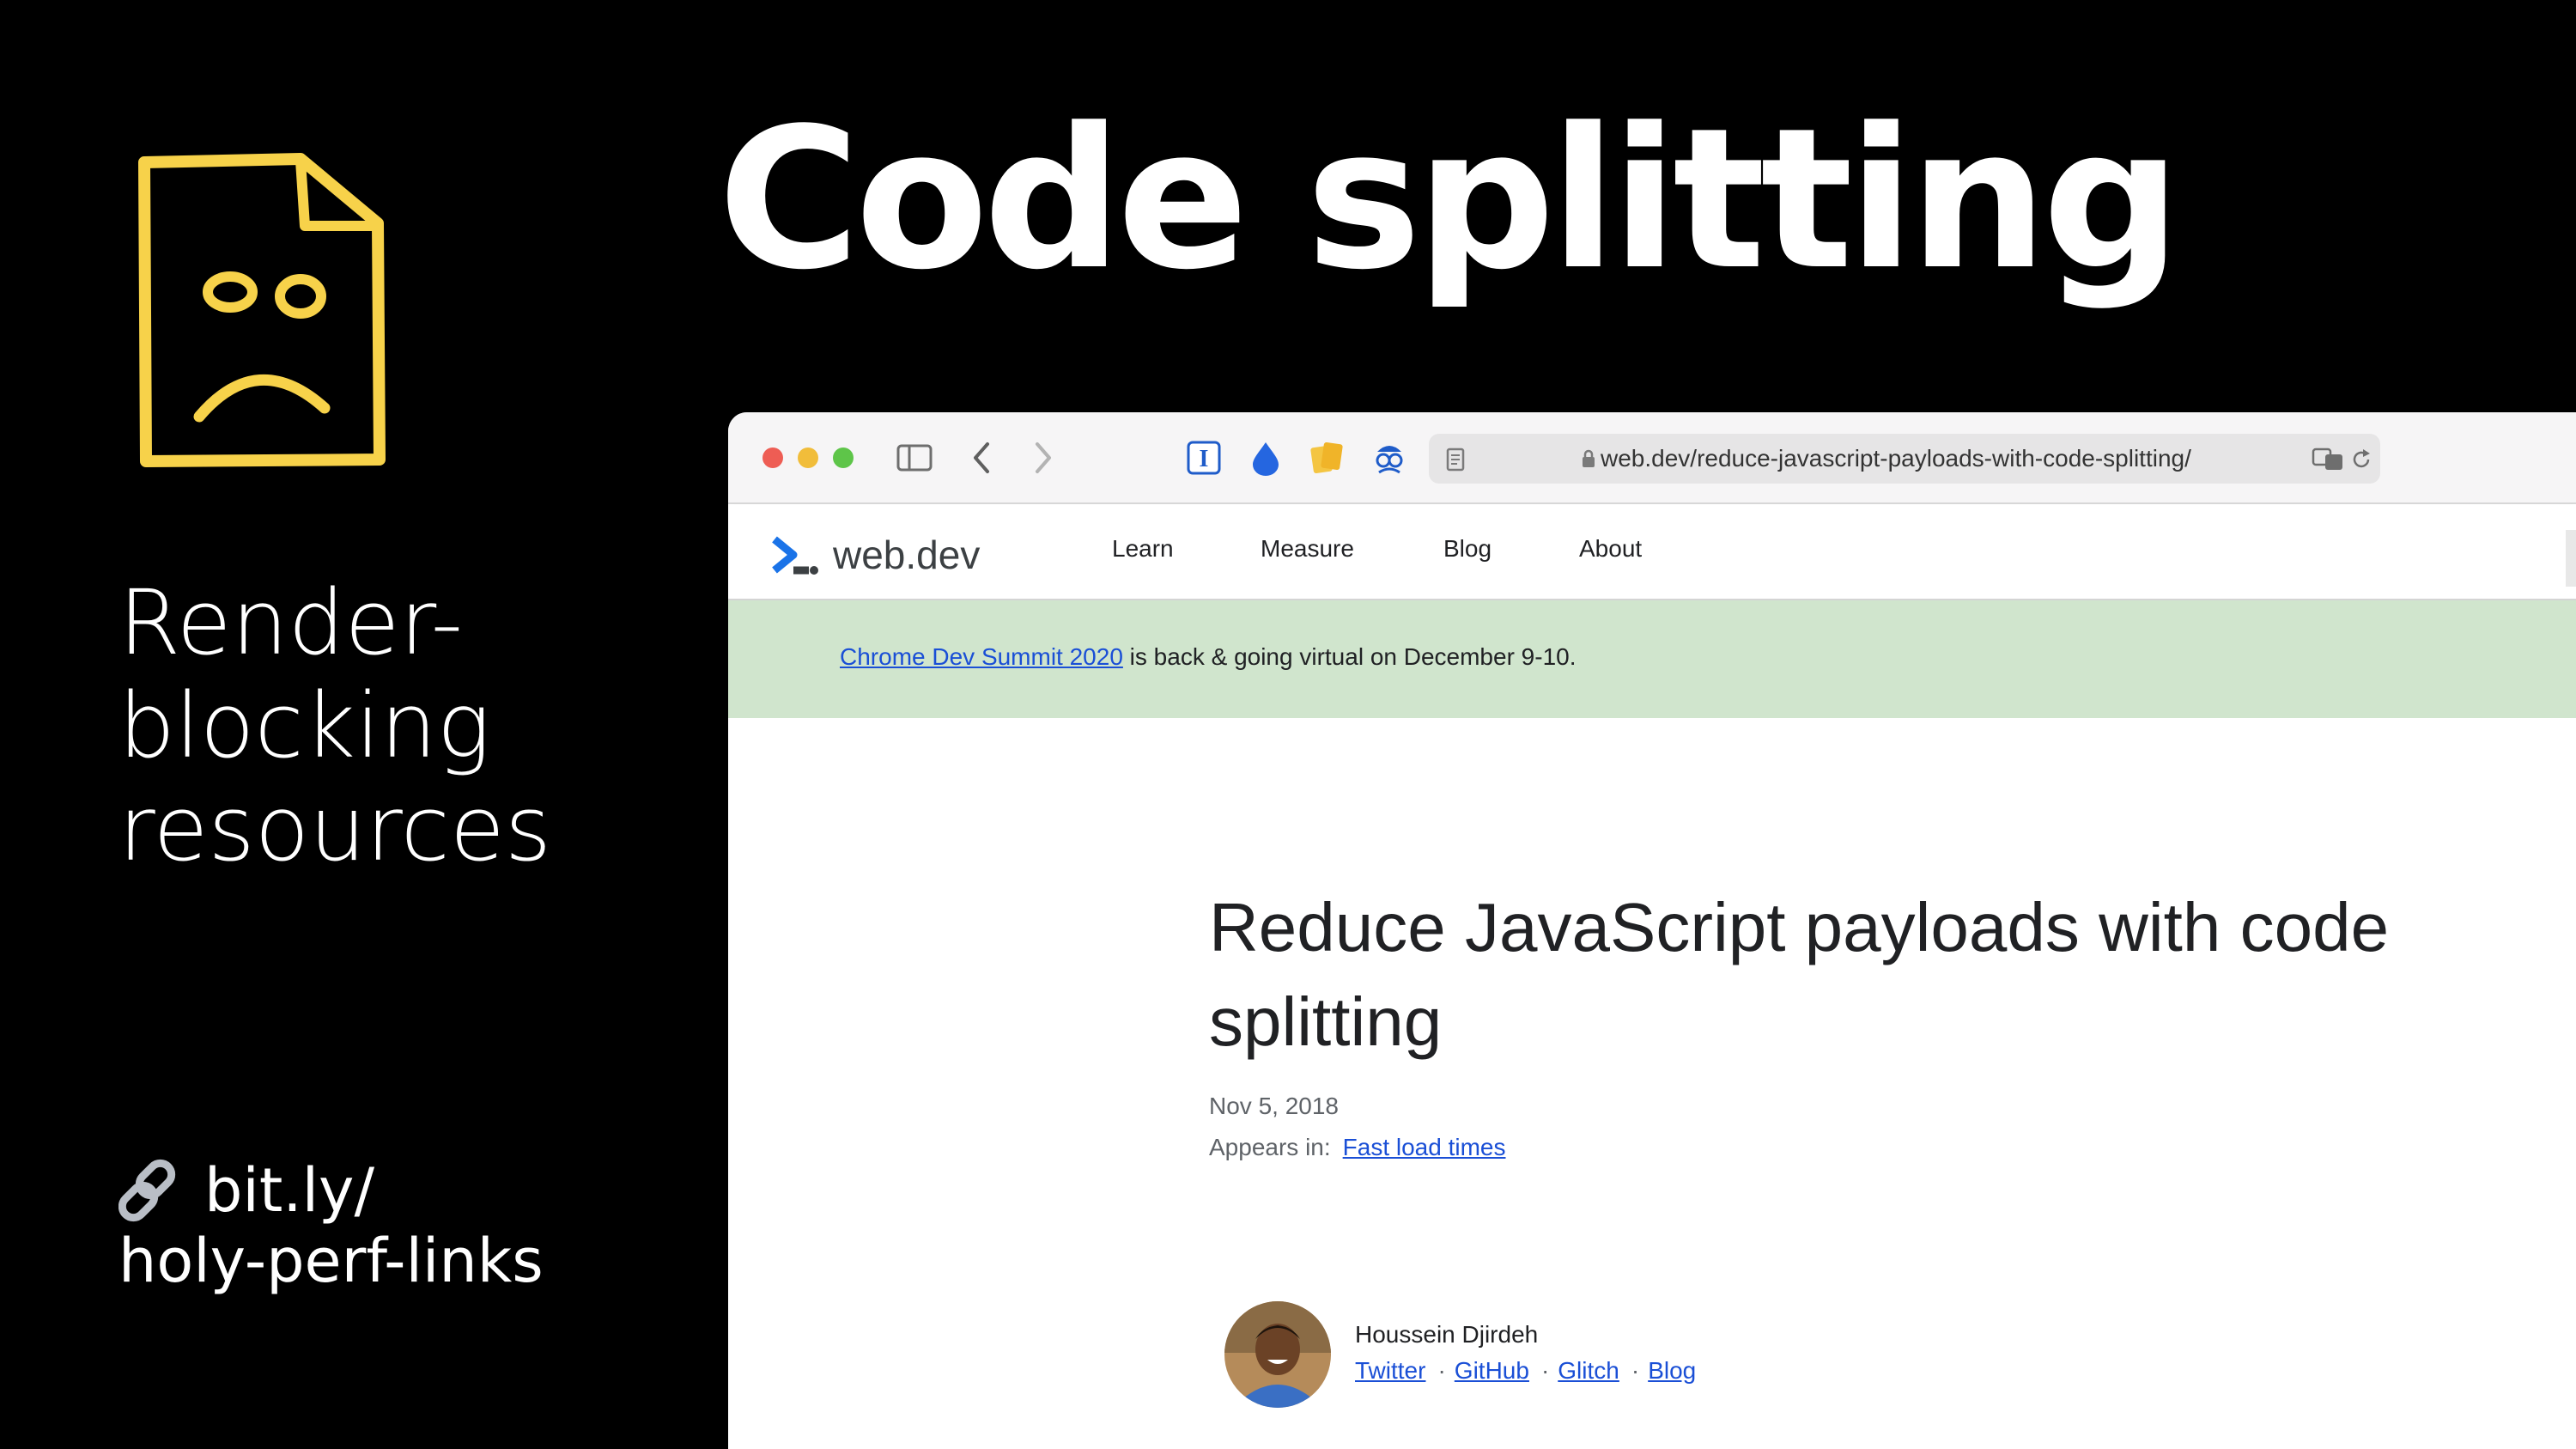 The height and width of the screenshot is (1449, 2576). Describe the element at coordinates (1270, 1147) in the screenshot. I see `appears-label: Appears in:` at that location.